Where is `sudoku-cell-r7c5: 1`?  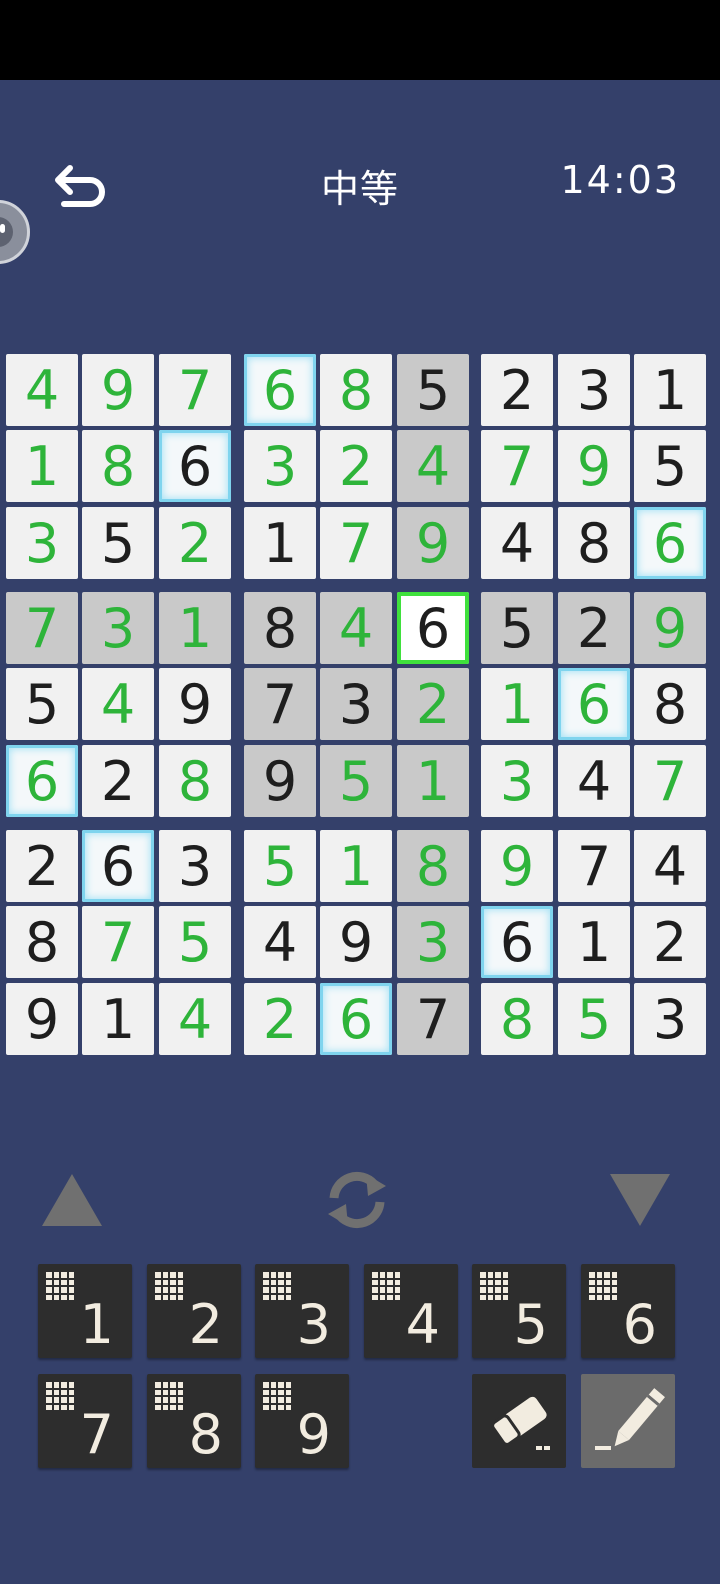
sudoku-cell-r7c5: 1 is located at coordinates (356, 866).